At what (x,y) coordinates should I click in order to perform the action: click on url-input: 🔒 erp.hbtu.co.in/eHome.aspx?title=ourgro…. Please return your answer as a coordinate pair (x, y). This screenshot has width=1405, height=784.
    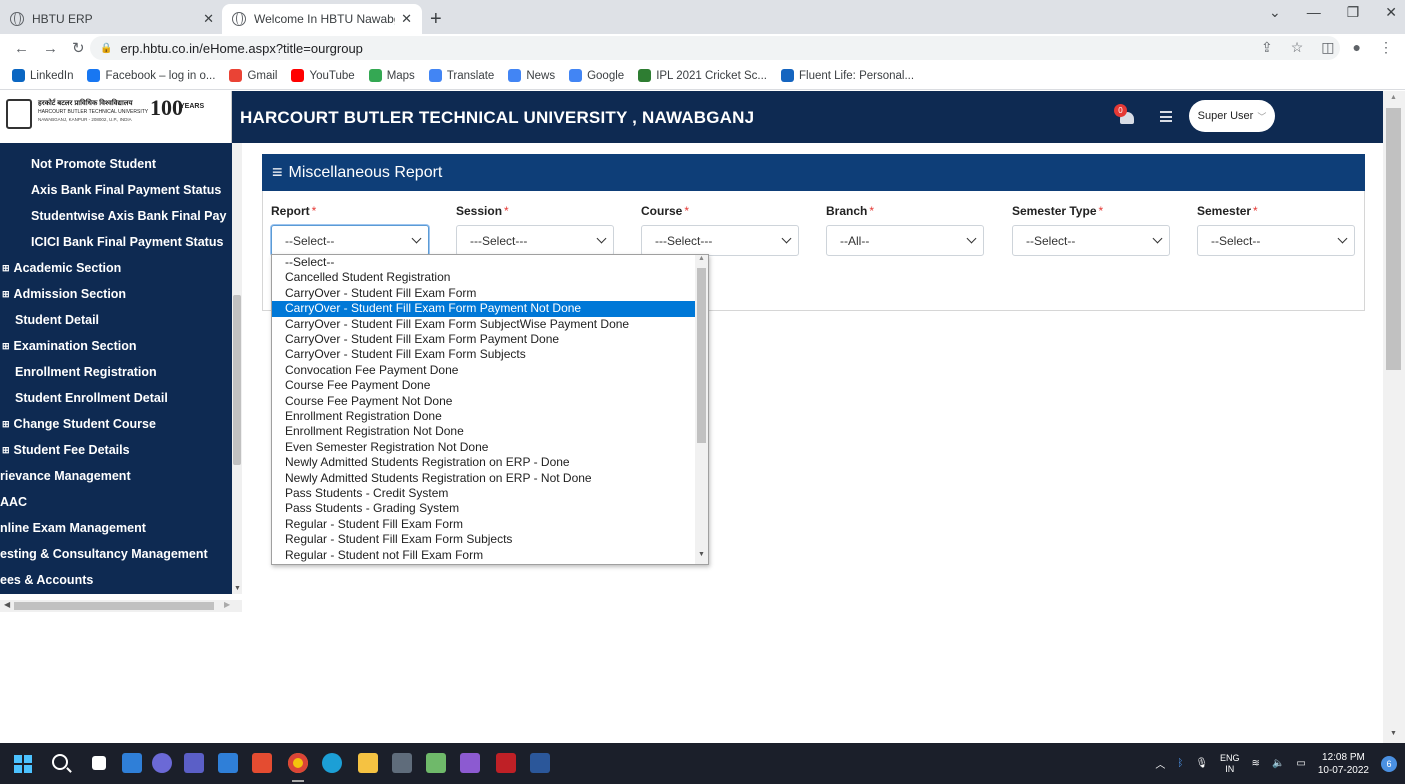
    Looking at the image, I should click on (715, 48).